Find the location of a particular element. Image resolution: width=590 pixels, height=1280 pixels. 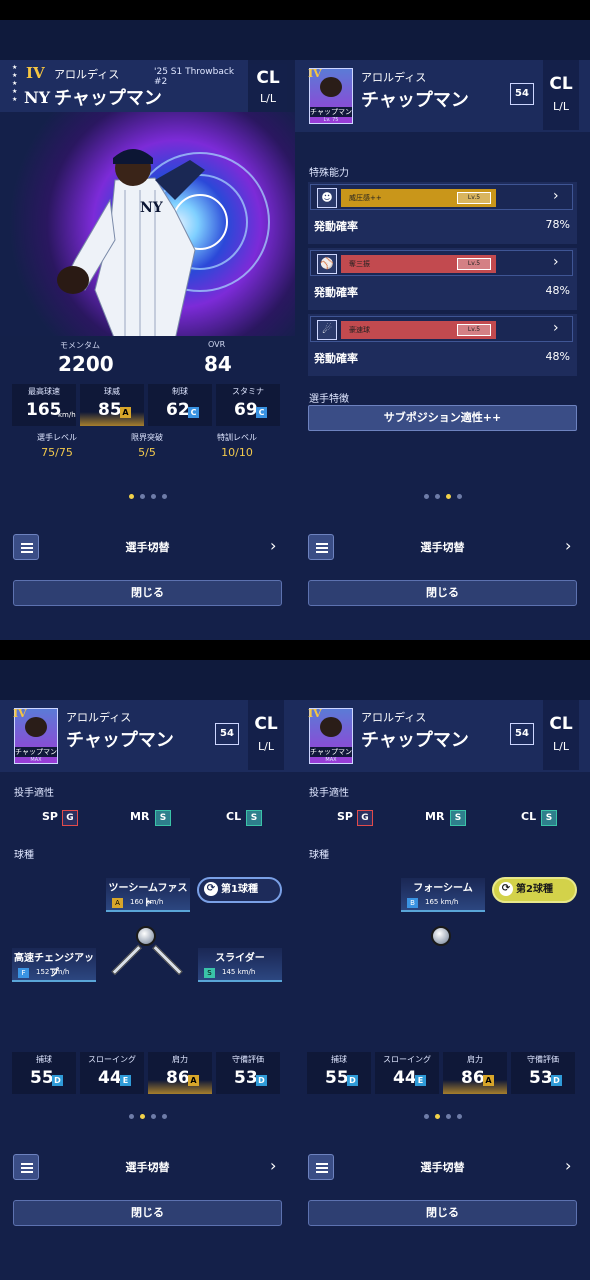

stat-label: スタミナ is located at coordinates (248, 391).